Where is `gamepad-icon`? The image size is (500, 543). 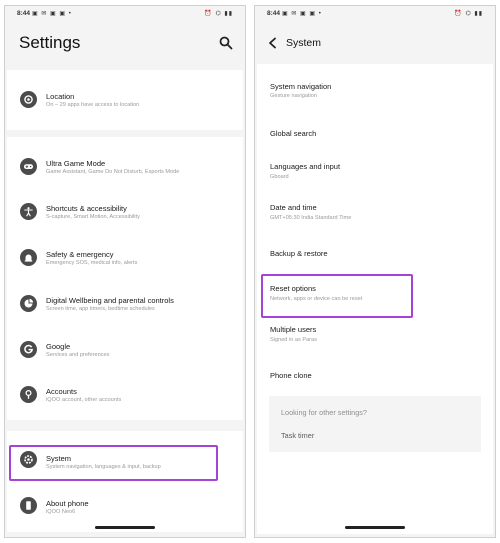
gamepad-icon is located at coordinates (28, 166).